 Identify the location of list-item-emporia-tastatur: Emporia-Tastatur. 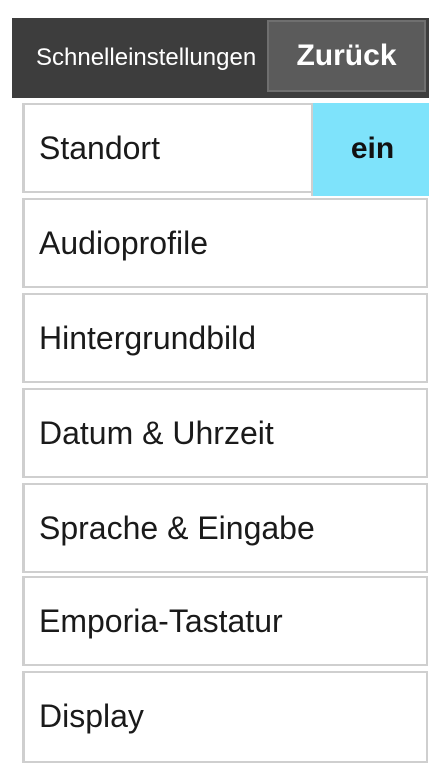
(225, 621).